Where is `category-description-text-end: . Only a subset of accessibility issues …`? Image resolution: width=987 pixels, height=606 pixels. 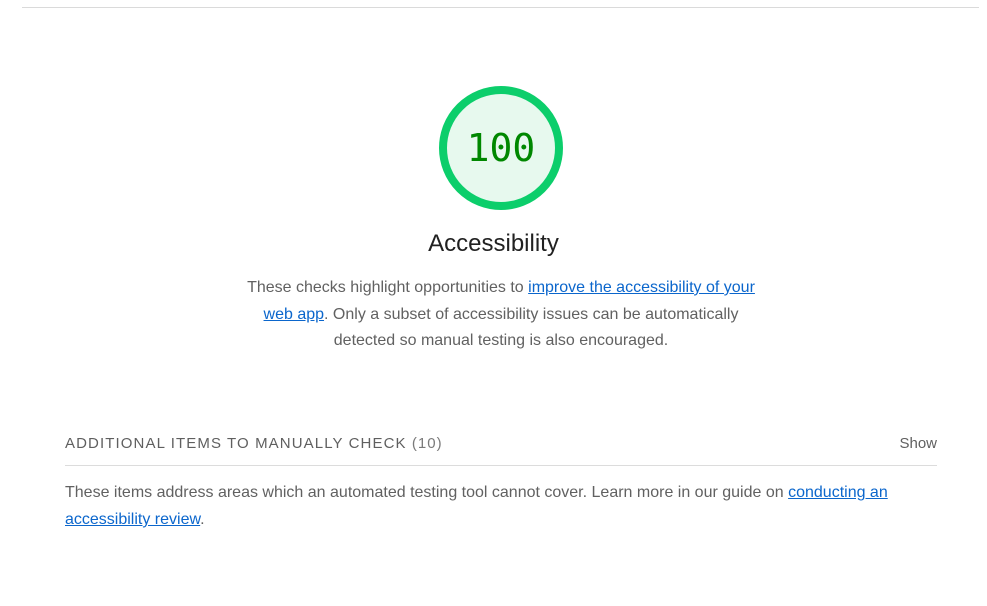 category-description-text-end: . Only a subset of accessibility issues … is located at coordinates (531, 327).